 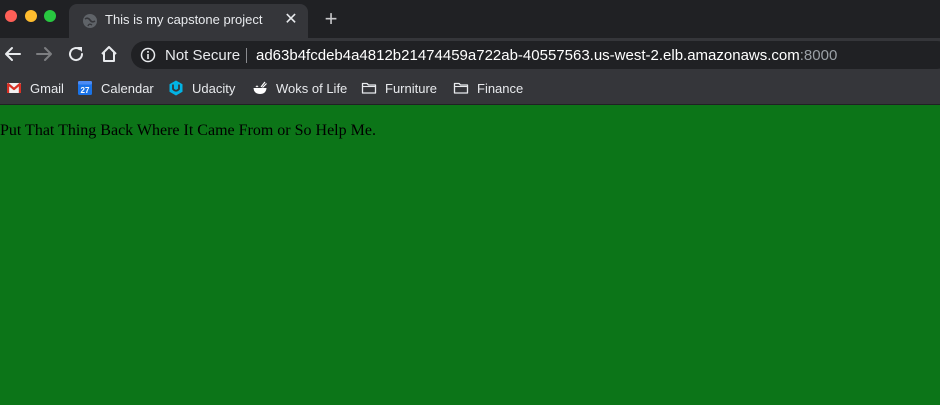 I want to click on tab-strip: This is my capstone project ✕ +, so click(x=470, y=19).